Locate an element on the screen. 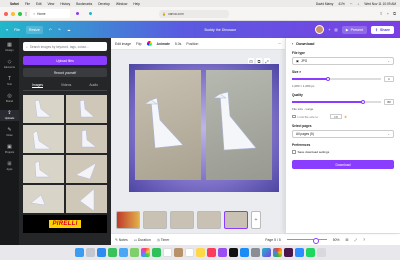 The image size is (400, 260). menu-history: History is located at coordinates (65, 4).